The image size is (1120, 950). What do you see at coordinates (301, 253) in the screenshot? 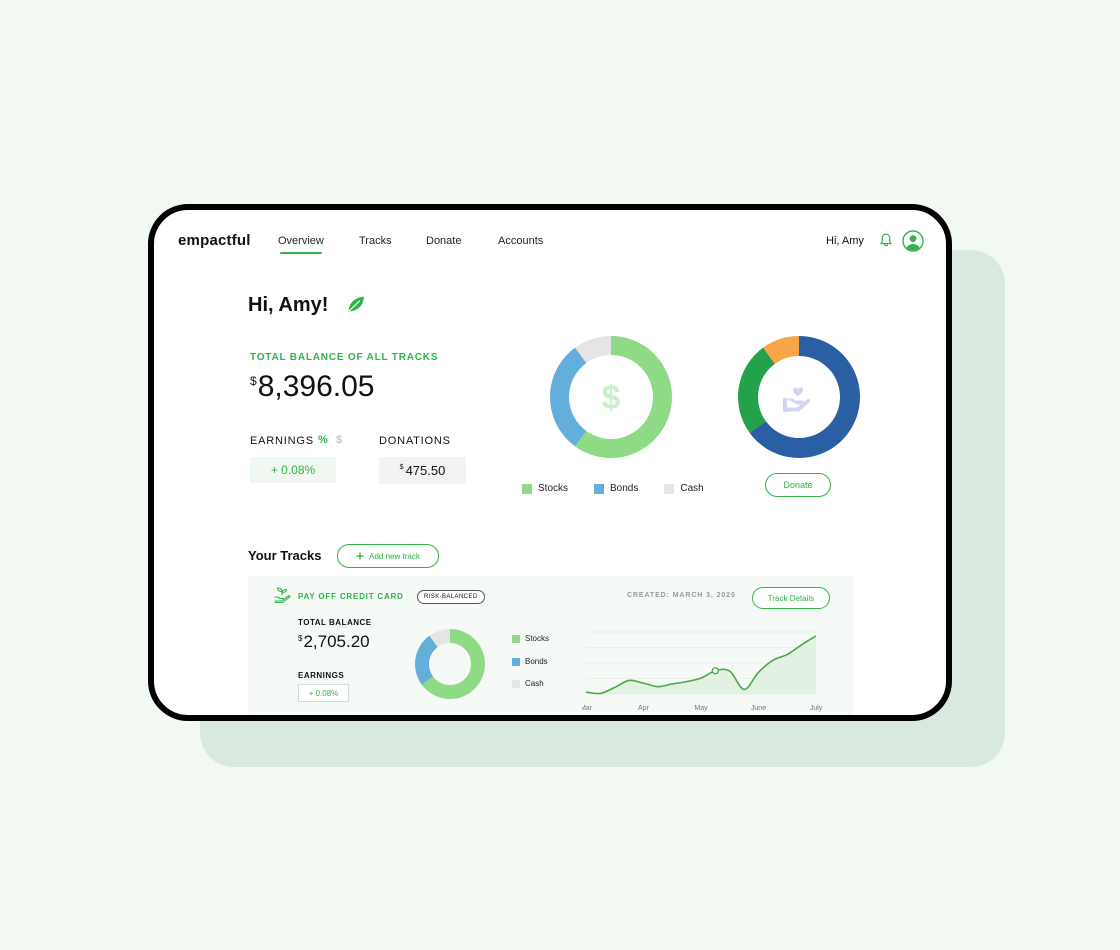
I see `nav-active-indicator` at bounding box center [301, 253].